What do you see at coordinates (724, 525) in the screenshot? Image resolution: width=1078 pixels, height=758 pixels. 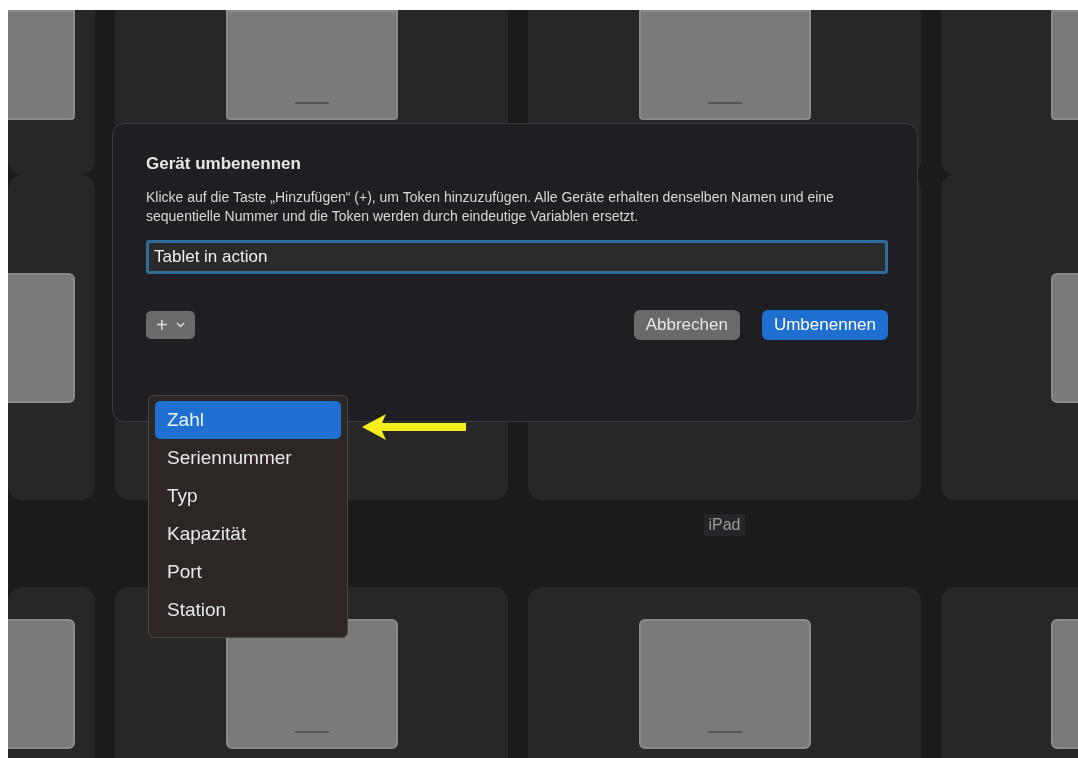 I see `device-label: iPad` at bounding box center [724, 525].